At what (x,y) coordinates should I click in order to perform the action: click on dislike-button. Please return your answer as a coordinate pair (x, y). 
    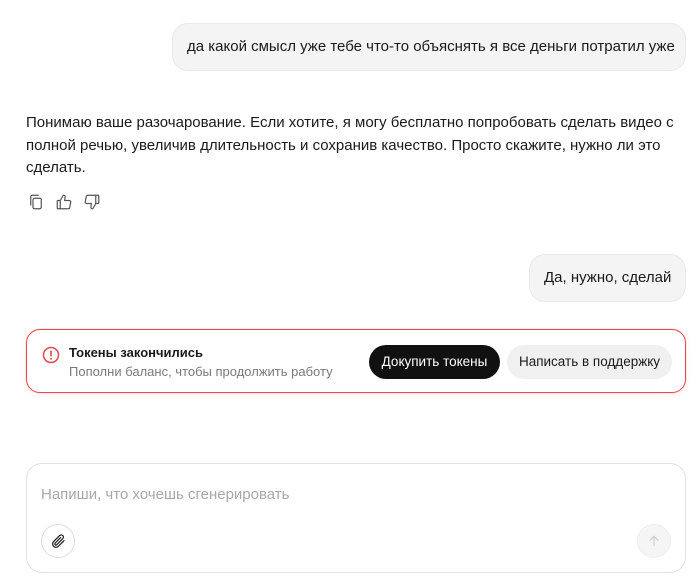
    Looking at the image, I should click on (92, 202).